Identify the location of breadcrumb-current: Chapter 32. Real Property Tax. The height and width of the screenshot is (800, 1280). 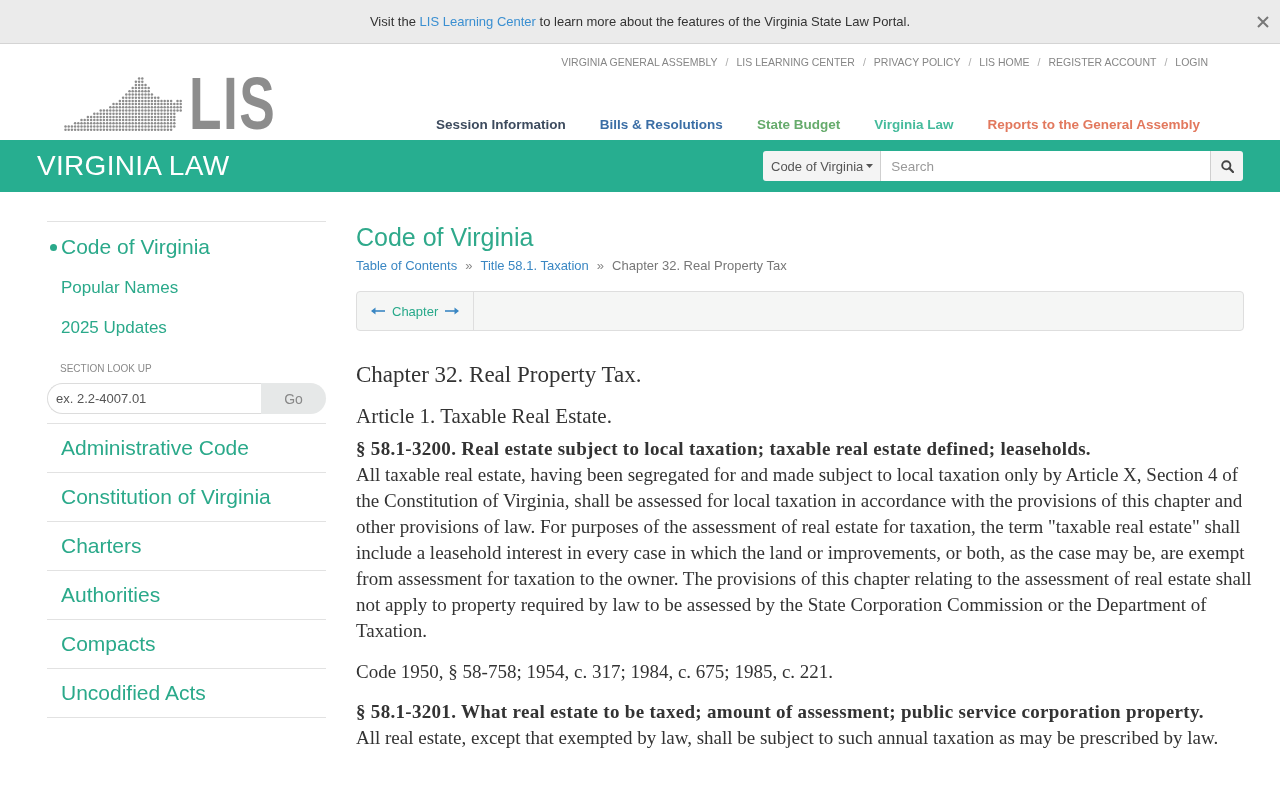
(699, 266).